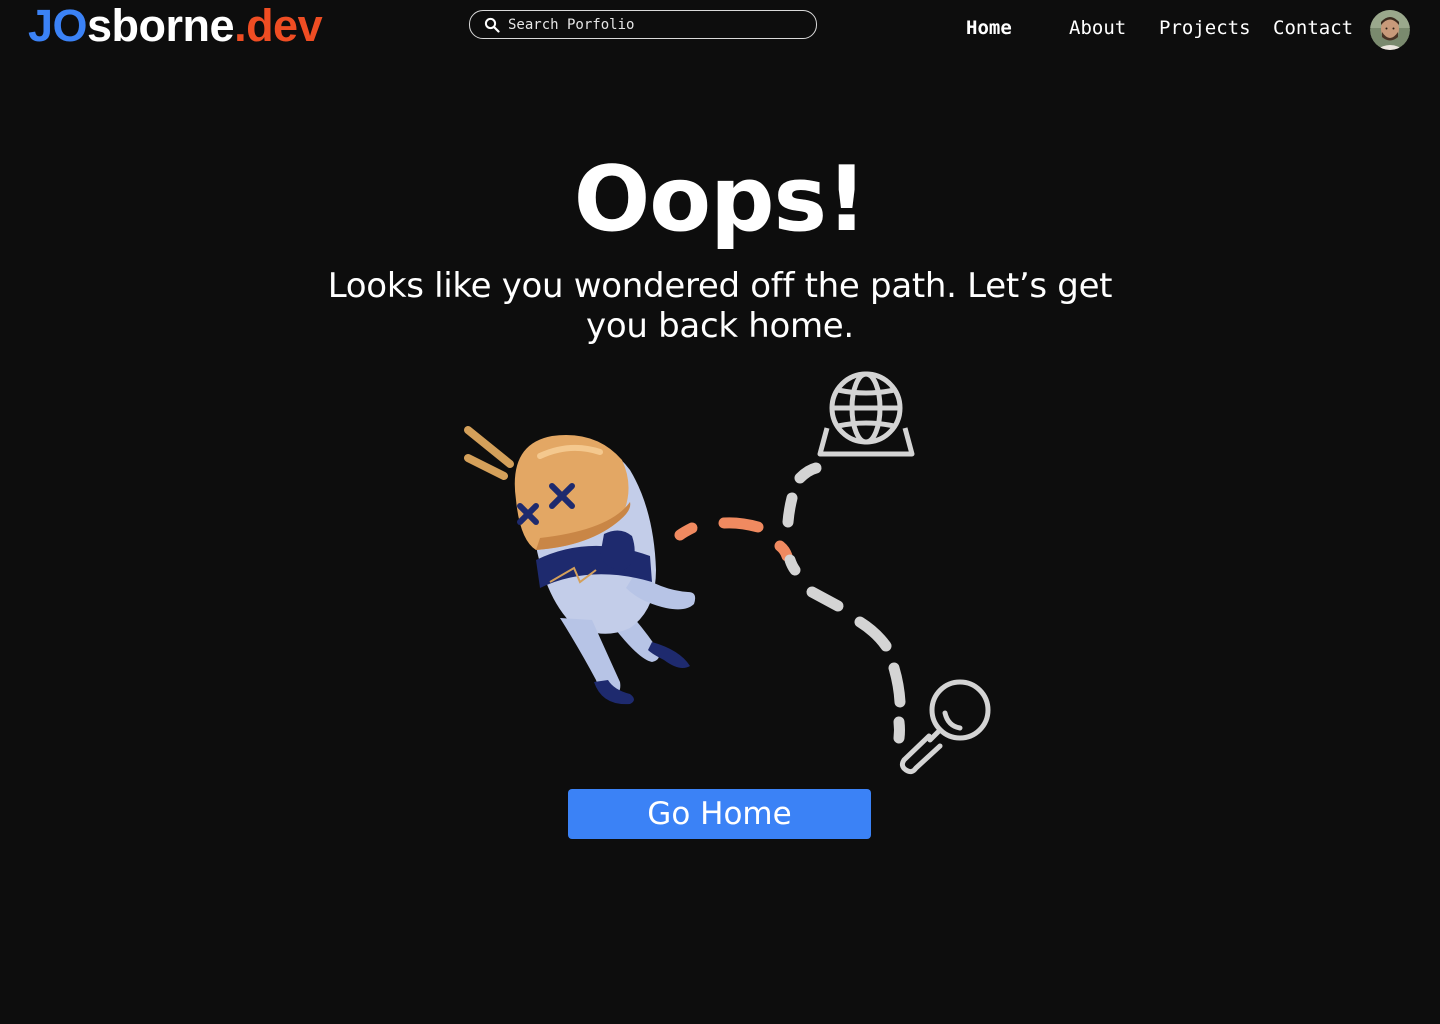 The image size is (1440, 1024). Describe the element at coordinates (720, 199) in the screenshot. I see `page-title: Oops!` at that location.